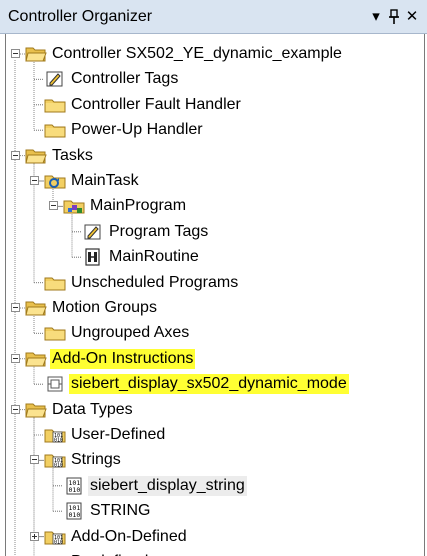 This screenshot has height=556, width=427. I want to click on panel-title-bar: Controller Organizer ▾ ✕, so click(213, 17).